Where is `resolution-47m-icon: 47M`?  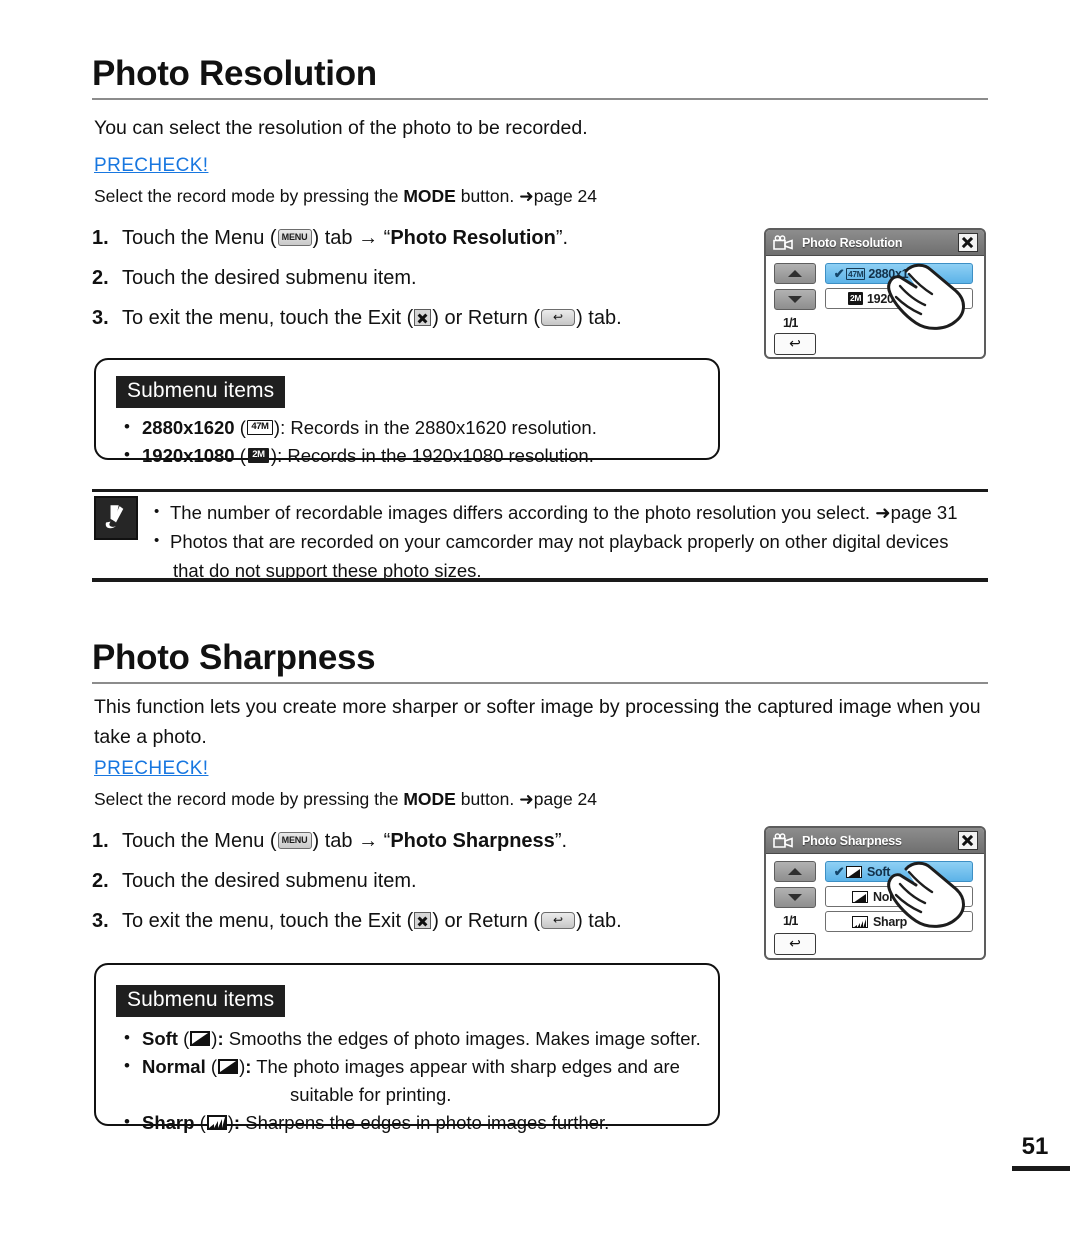
resolution-47m-icon: 47M is located at coordinates (259, 427).